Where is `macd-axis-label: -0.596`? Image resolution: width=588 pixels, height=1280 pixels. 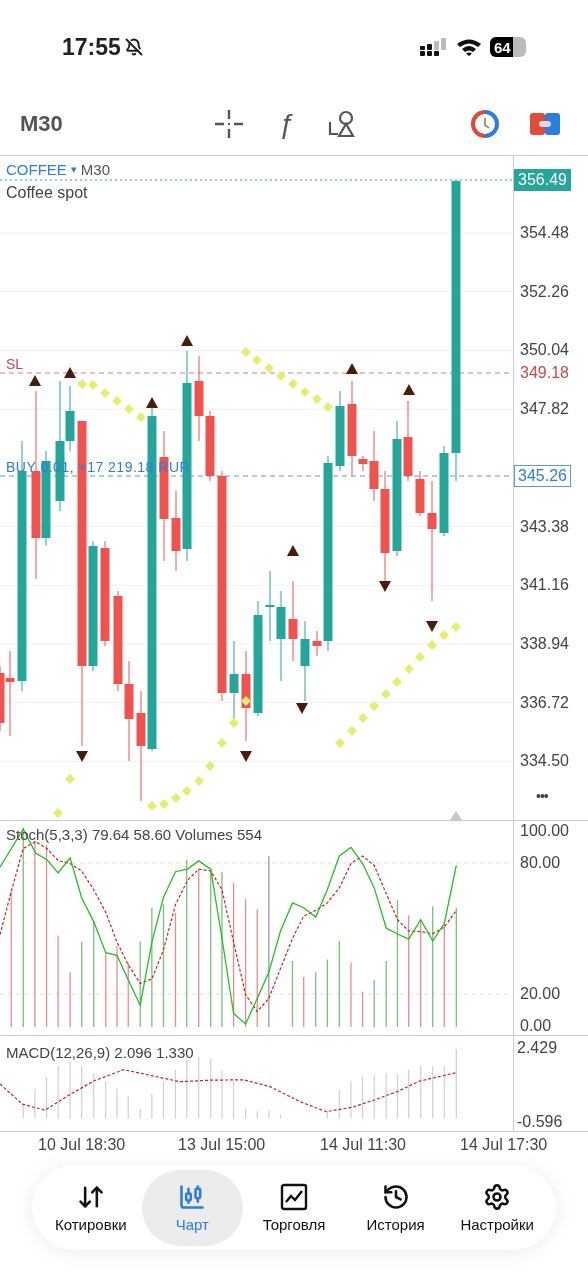 macd-axis-label: -0.596 is located at coordinates (540, 1122).